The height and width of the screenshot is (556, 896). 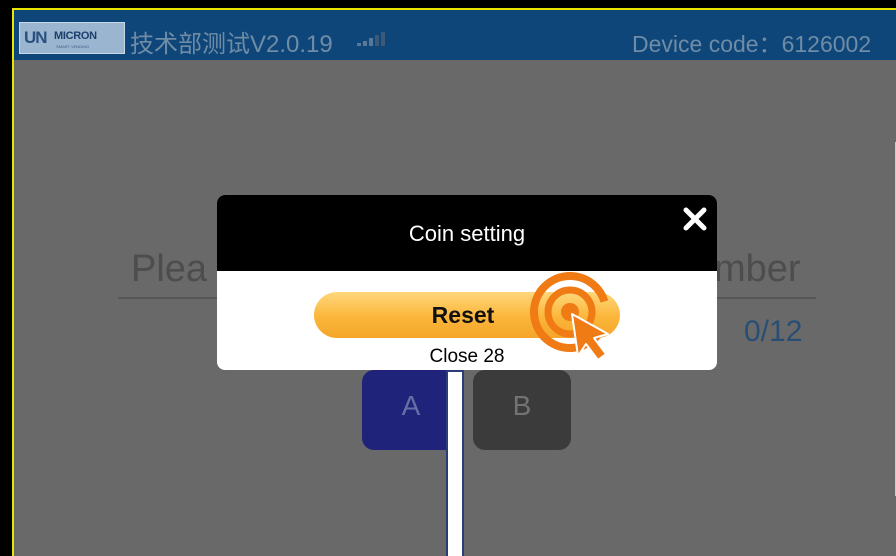 I want to click on dialog-title: Coin setting, so click(x=467, y=233).